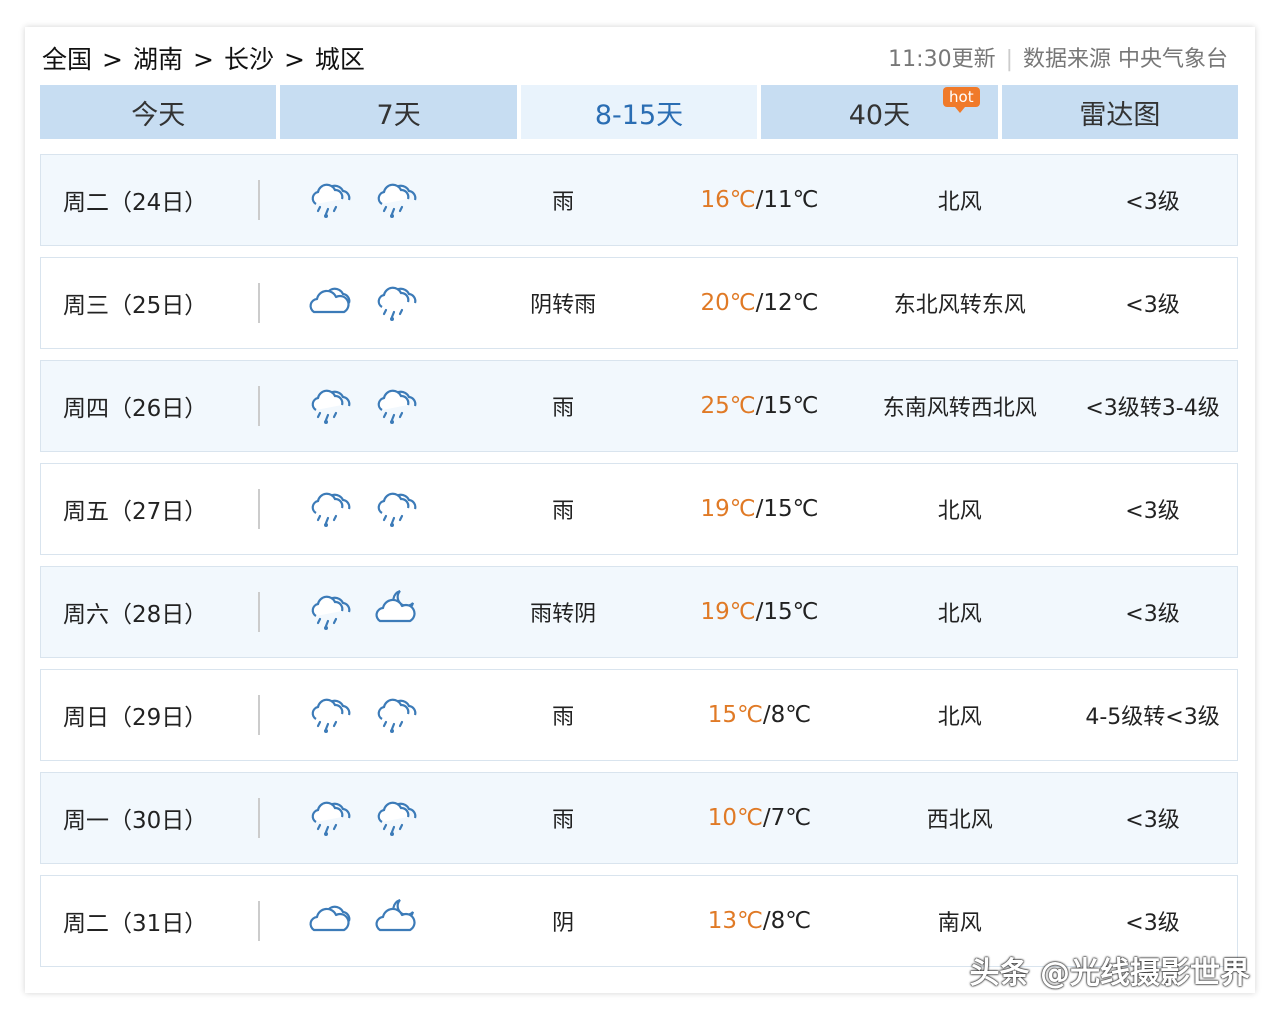 The image size is (1280, 1017). Describe the element at coordinates (639, 818) in the screenshot. I see `forecast-row: 周一（30日） 雨 10℃/7℃ 西北风 <3级` at that location.